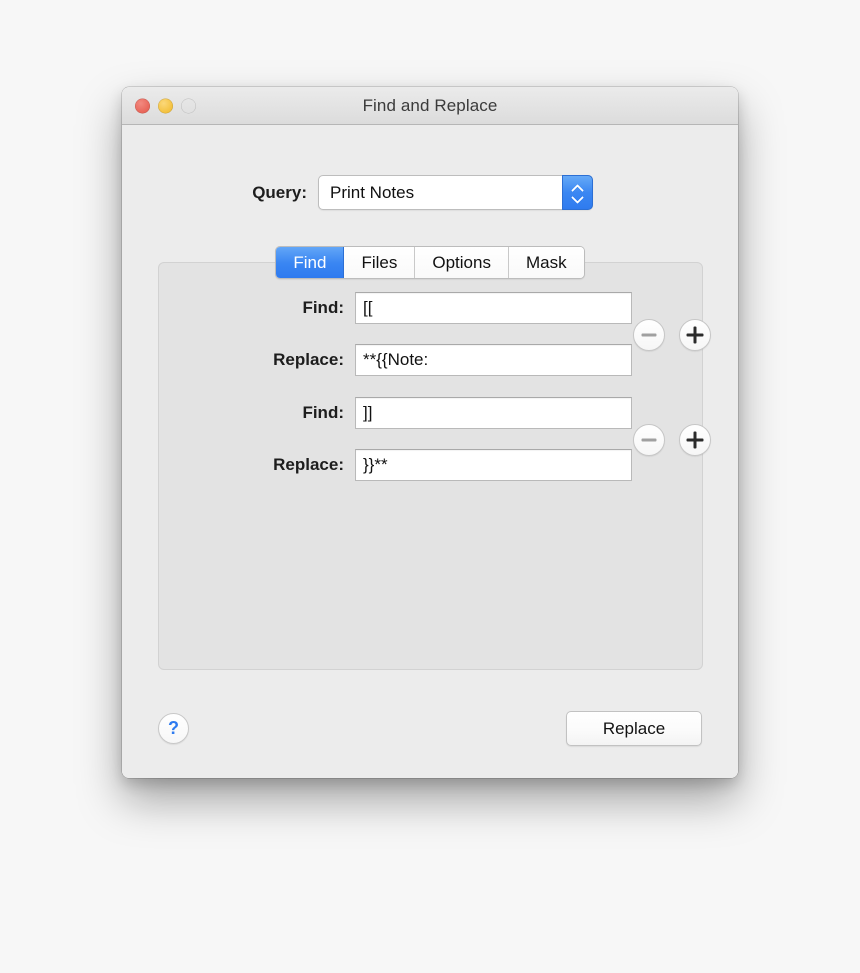 Image resolution: width=860 pixels, height=973 pixels. What do you see at coordinates (493, 307) in the screenshot?
I see `find-input-1: [[` at bounding box center [493, 307].